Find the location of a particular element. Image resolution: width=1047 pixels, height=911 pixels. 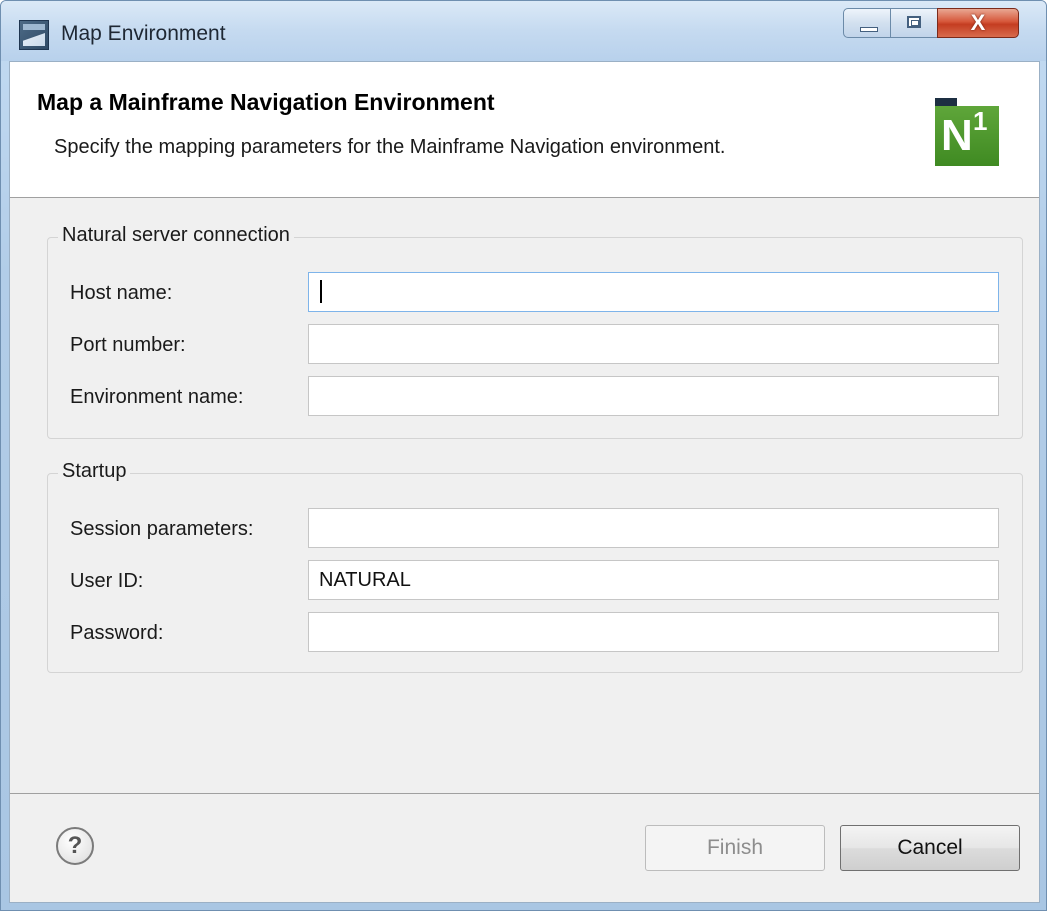

natural-one-logo-icon: N 1 is located at coordinates (967, 132).